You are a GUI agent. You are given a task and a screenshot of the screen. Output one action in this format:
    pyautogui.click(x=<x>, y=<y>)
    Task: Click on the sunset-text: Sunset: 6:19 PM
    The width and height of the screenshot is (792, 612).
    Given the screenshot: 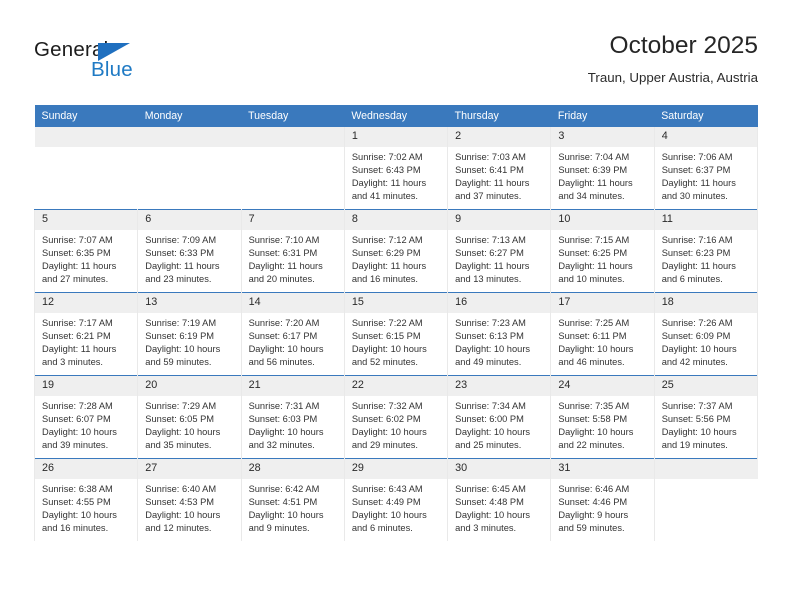 What is the action you would take?
    pyautogui.click(x=180, y=336)
    